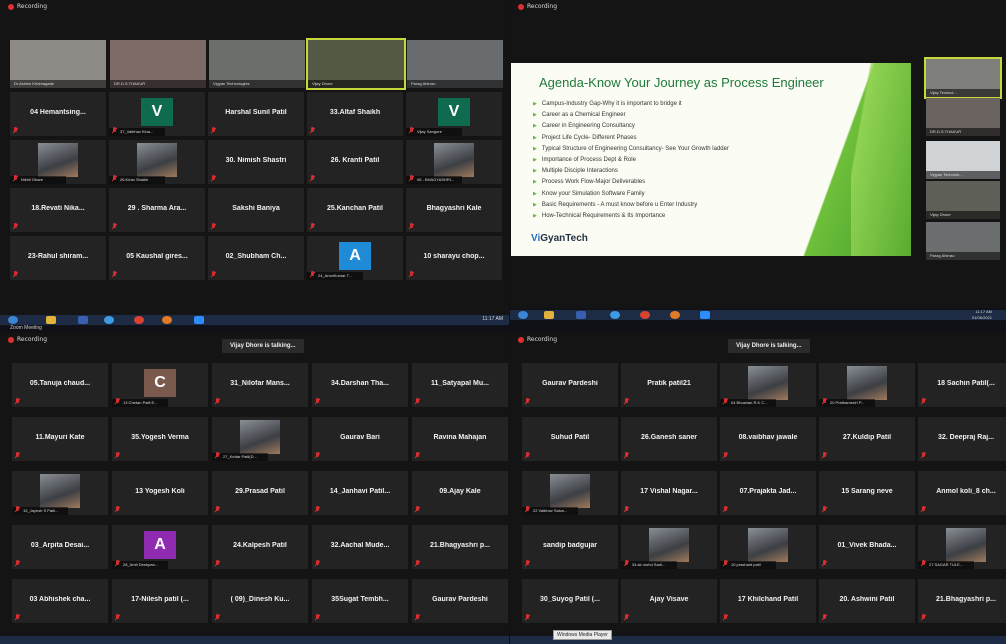 The width and height of the screenshot is (1006, 644). I want to click on participant-tile: 35.Yogesh Verma, so click(160, 439).